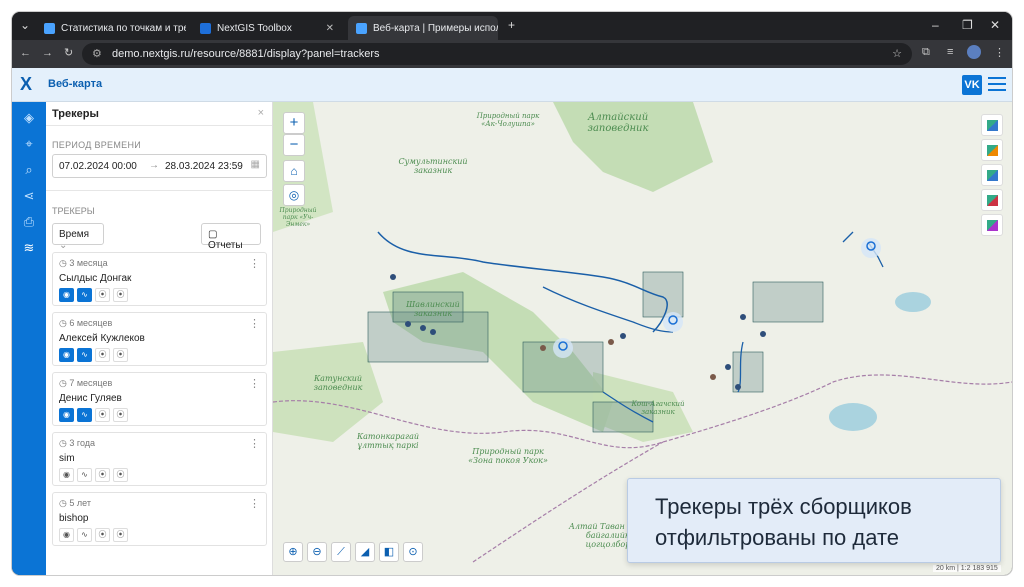 The image size is (1024, 587). I want to click on extensions-icon: ⧉, so click(926, 52).